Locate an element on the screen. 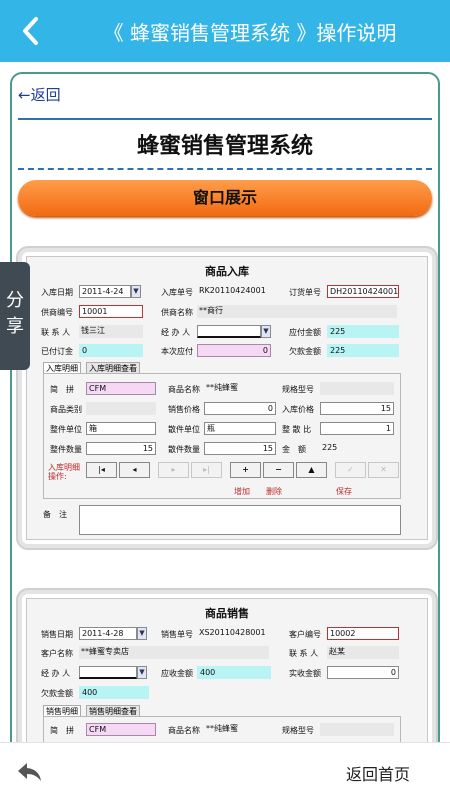  current-payable-field: 0 is located at coordinates (234, 350).